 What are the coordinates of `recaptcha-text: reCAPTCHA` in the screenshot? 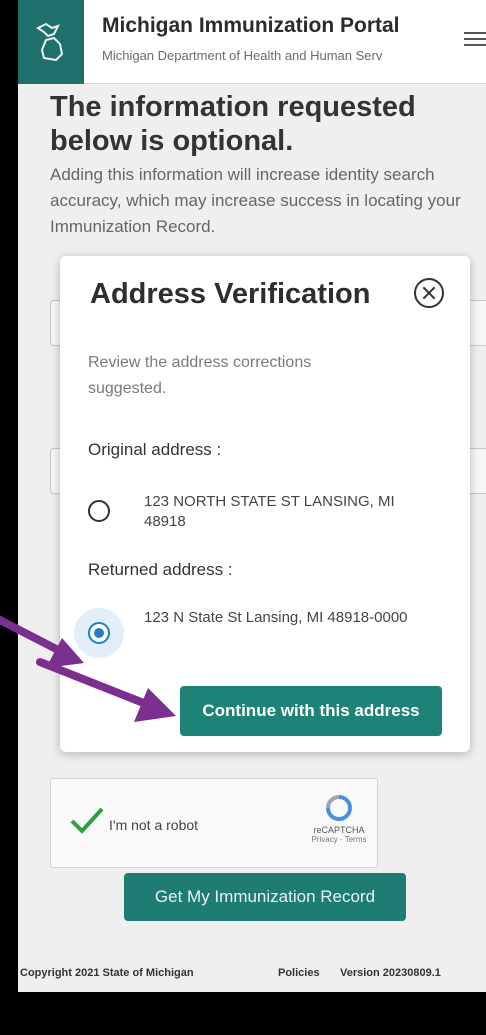 It's located at (339, 830).